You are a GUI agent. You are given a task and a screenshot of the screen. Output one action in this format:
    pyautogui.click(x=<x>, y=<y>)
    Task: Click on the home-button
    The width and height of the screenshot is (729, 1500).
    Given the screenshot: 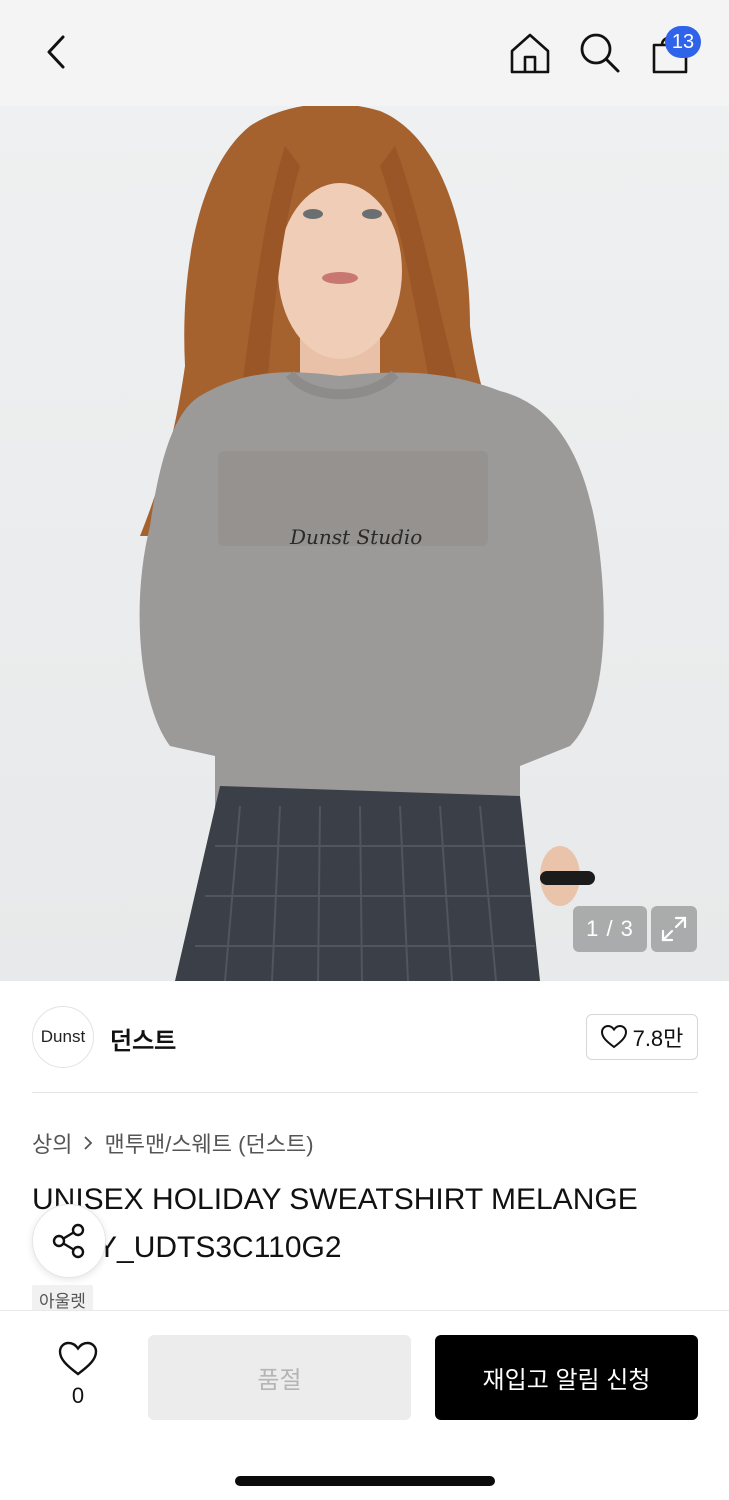 What is the action you would take?
    pyautogui.click(x=530, y=53)
    